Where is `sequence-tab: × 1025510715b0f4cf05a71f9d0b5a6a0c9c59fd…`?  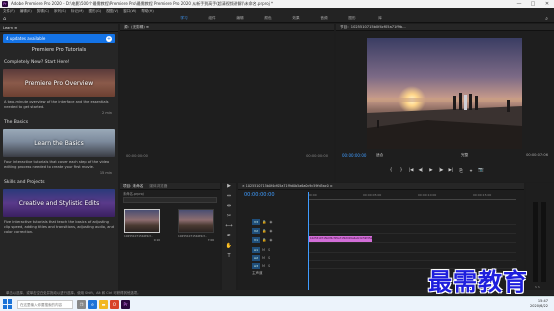
sequence-tab: × 1025510715b0f4cf05a71f9d0b5a6a0c9c59fd… is located at coordinates (381, 186).